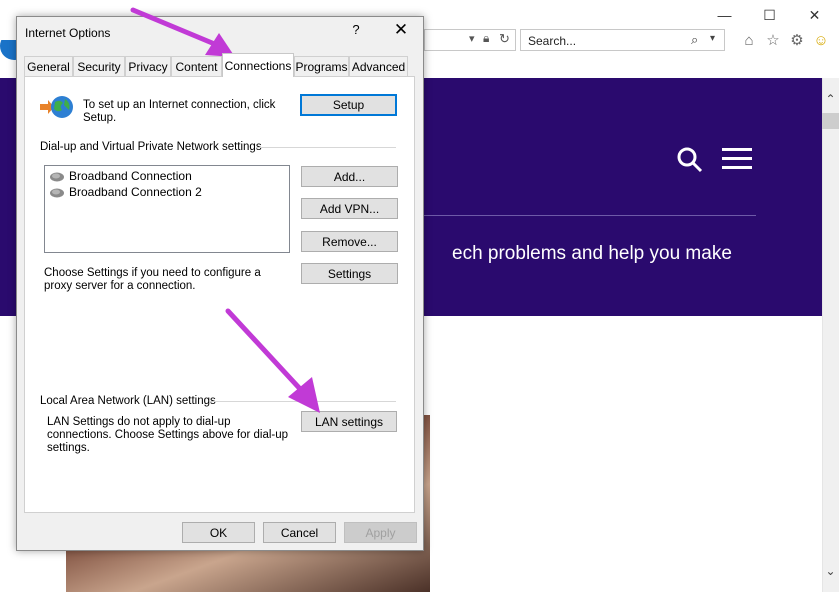 The image size is (839, 592). I want to click on lock-icon: 🔒︎, so click(486, 38).